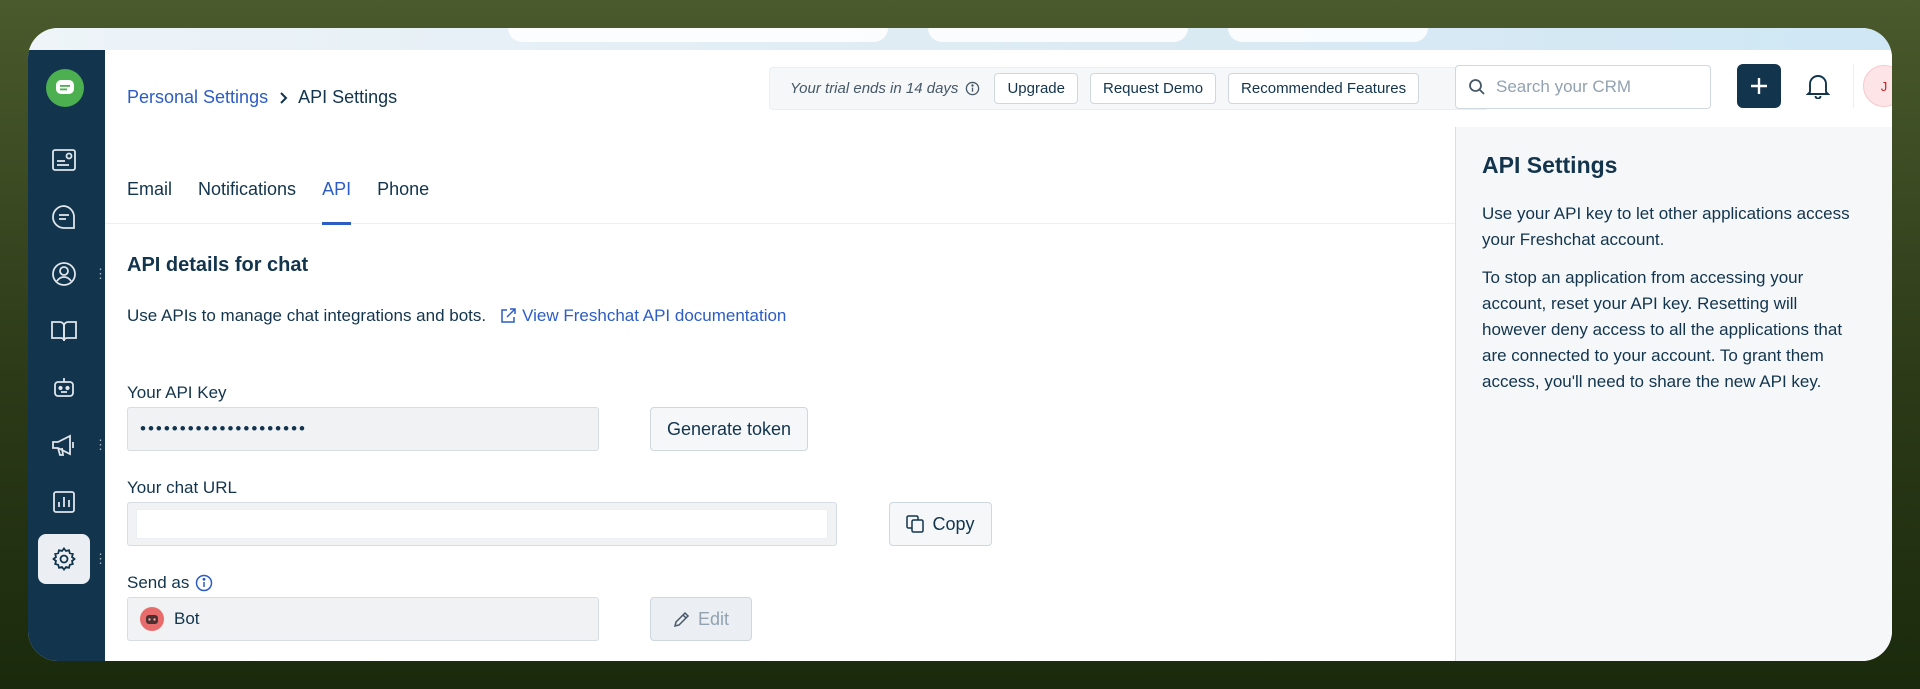 The width and height of the screenshot is (1920, 689). I want to click on campaigns-more-dots: ⋮, so click(100, 445).